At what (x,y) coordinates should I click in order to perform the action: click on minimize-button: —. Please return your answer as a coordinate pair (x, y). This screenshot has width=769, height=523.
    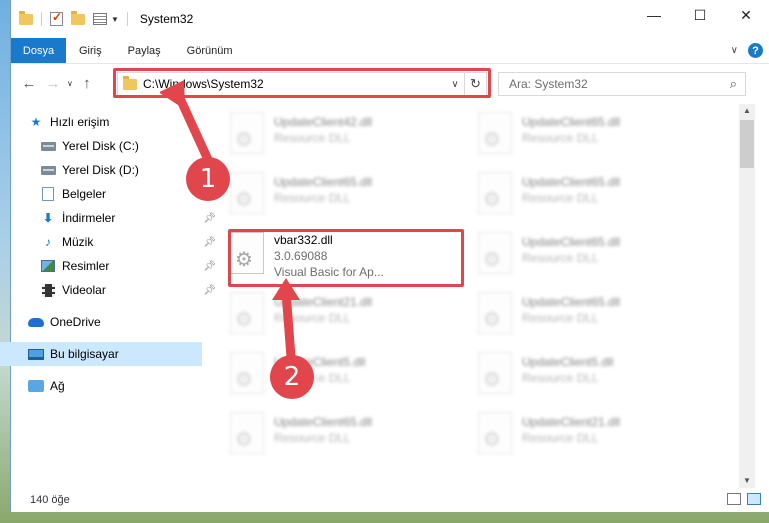
    Looking at the image, I should click on (654, 15).